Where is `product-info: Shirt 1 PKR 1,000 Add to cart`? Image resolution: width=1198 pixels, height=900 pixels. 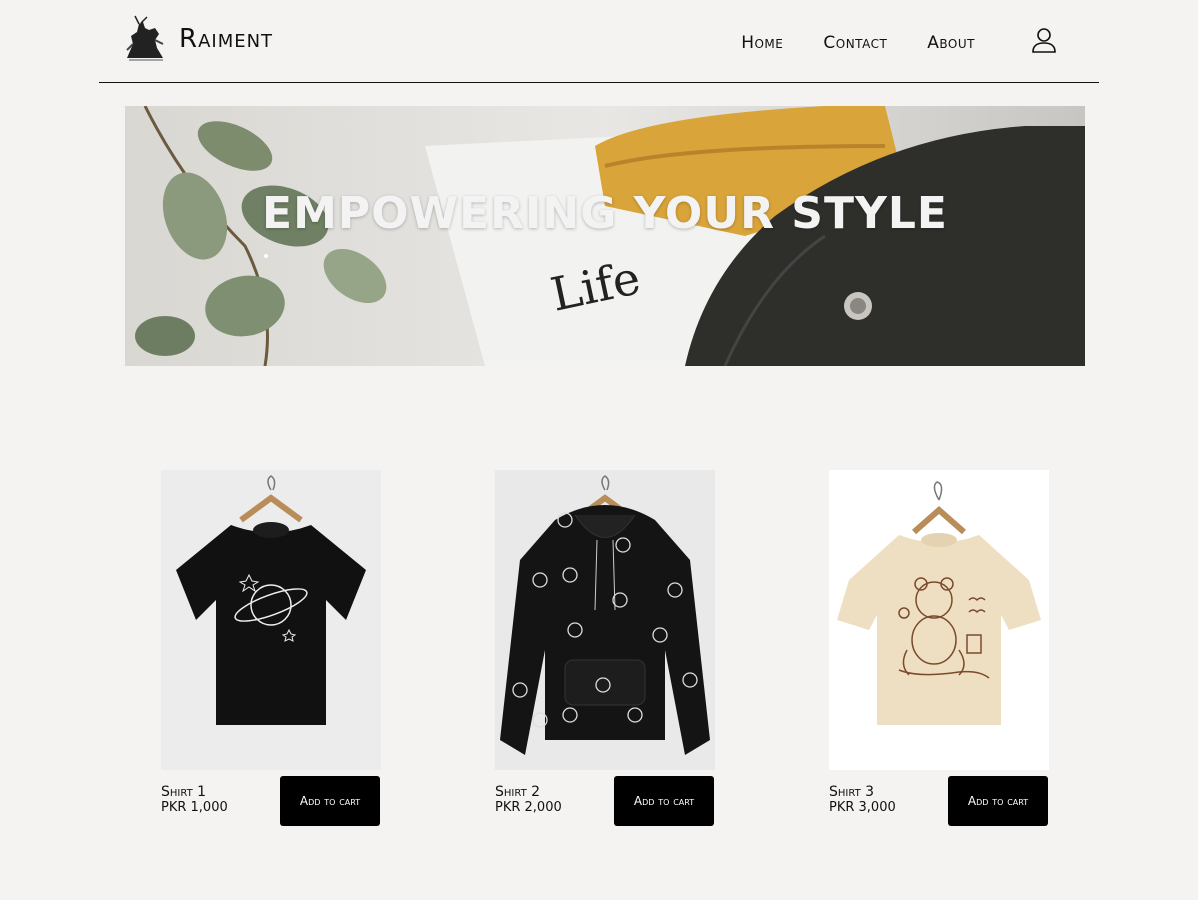
product-info: Shirt 1 PKR 1,000 Add to cart is located at coordinates (271, 801).